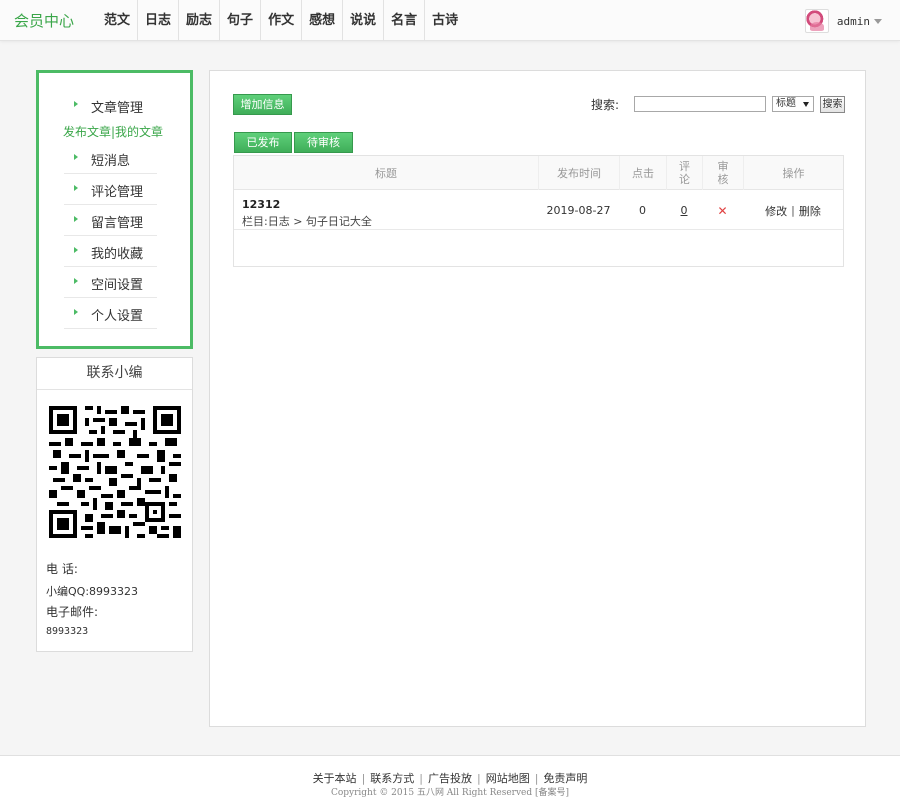 This screenshot has height=807, width=900. What do you see at coordinates (642, 210) in the screenshot?
I see `article-clicks: 0` at bounding box center [642, 210].